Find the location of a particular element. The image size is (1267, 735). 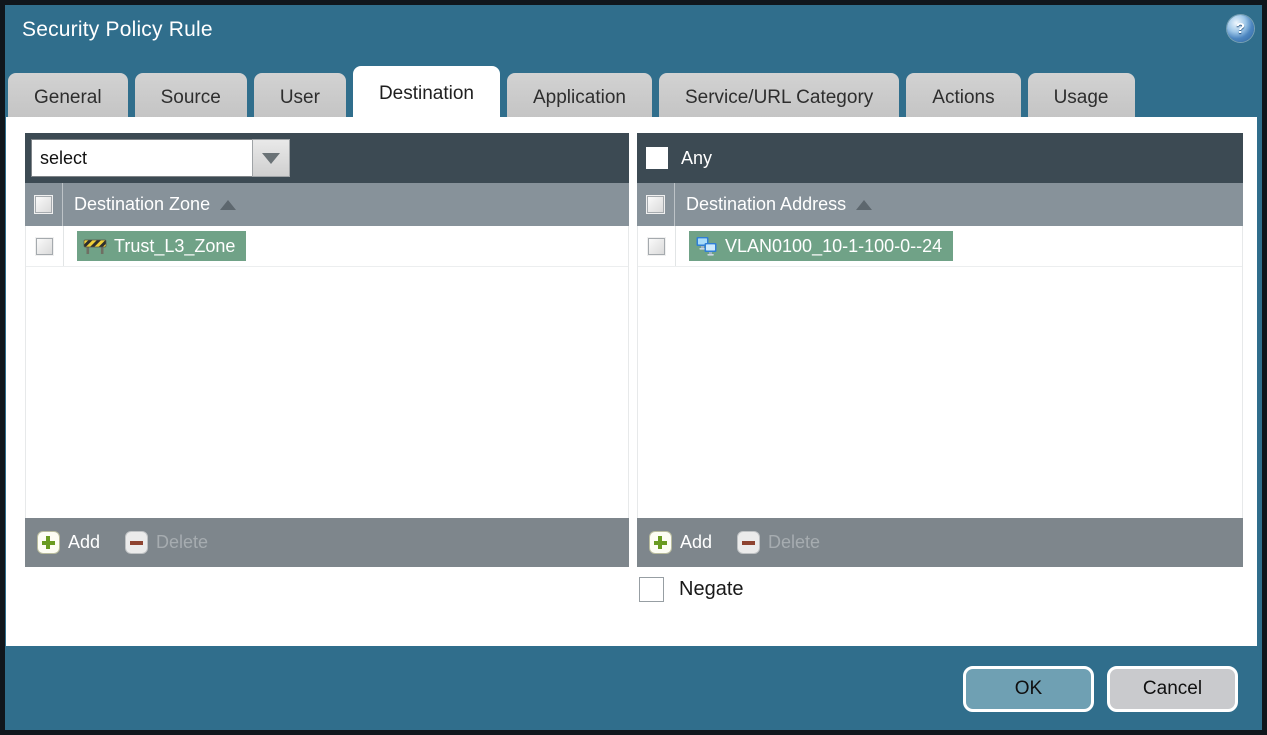

address-select-all-checkbox is located at coordinates (655, 204).